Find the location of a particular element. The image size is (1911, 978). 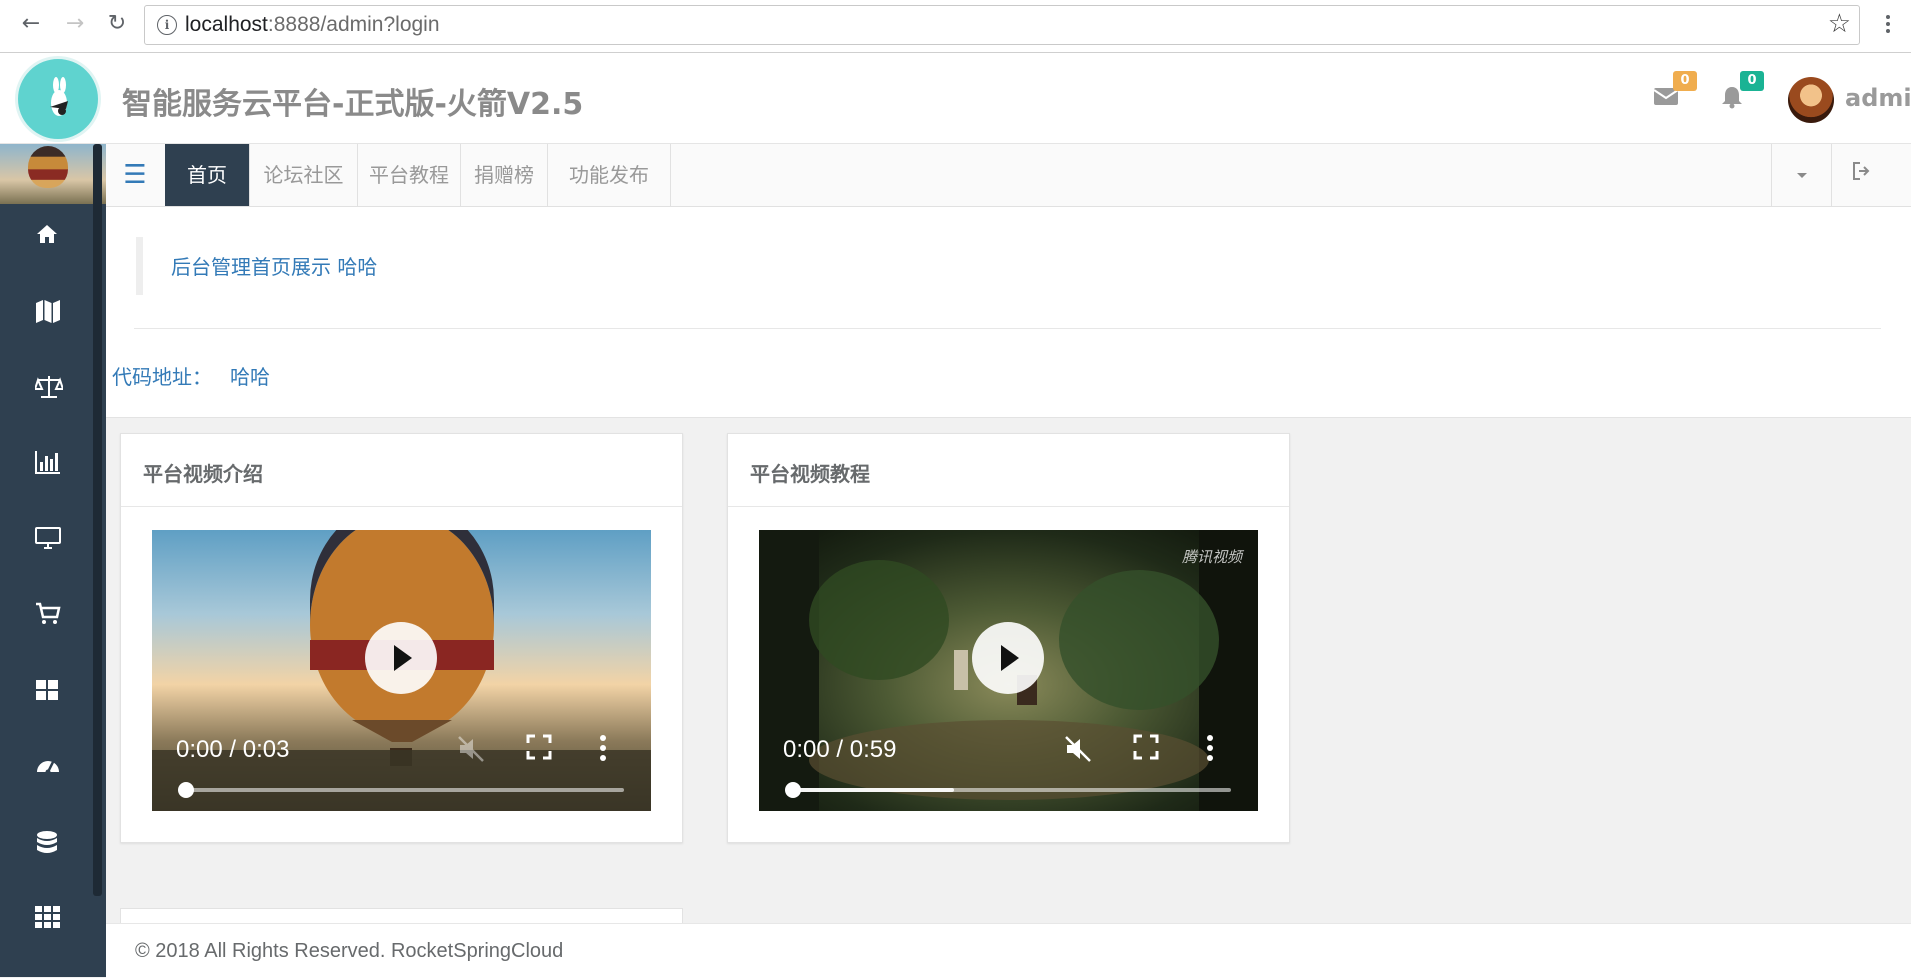

balance-scale-icon is located at coordinates (49, 387).